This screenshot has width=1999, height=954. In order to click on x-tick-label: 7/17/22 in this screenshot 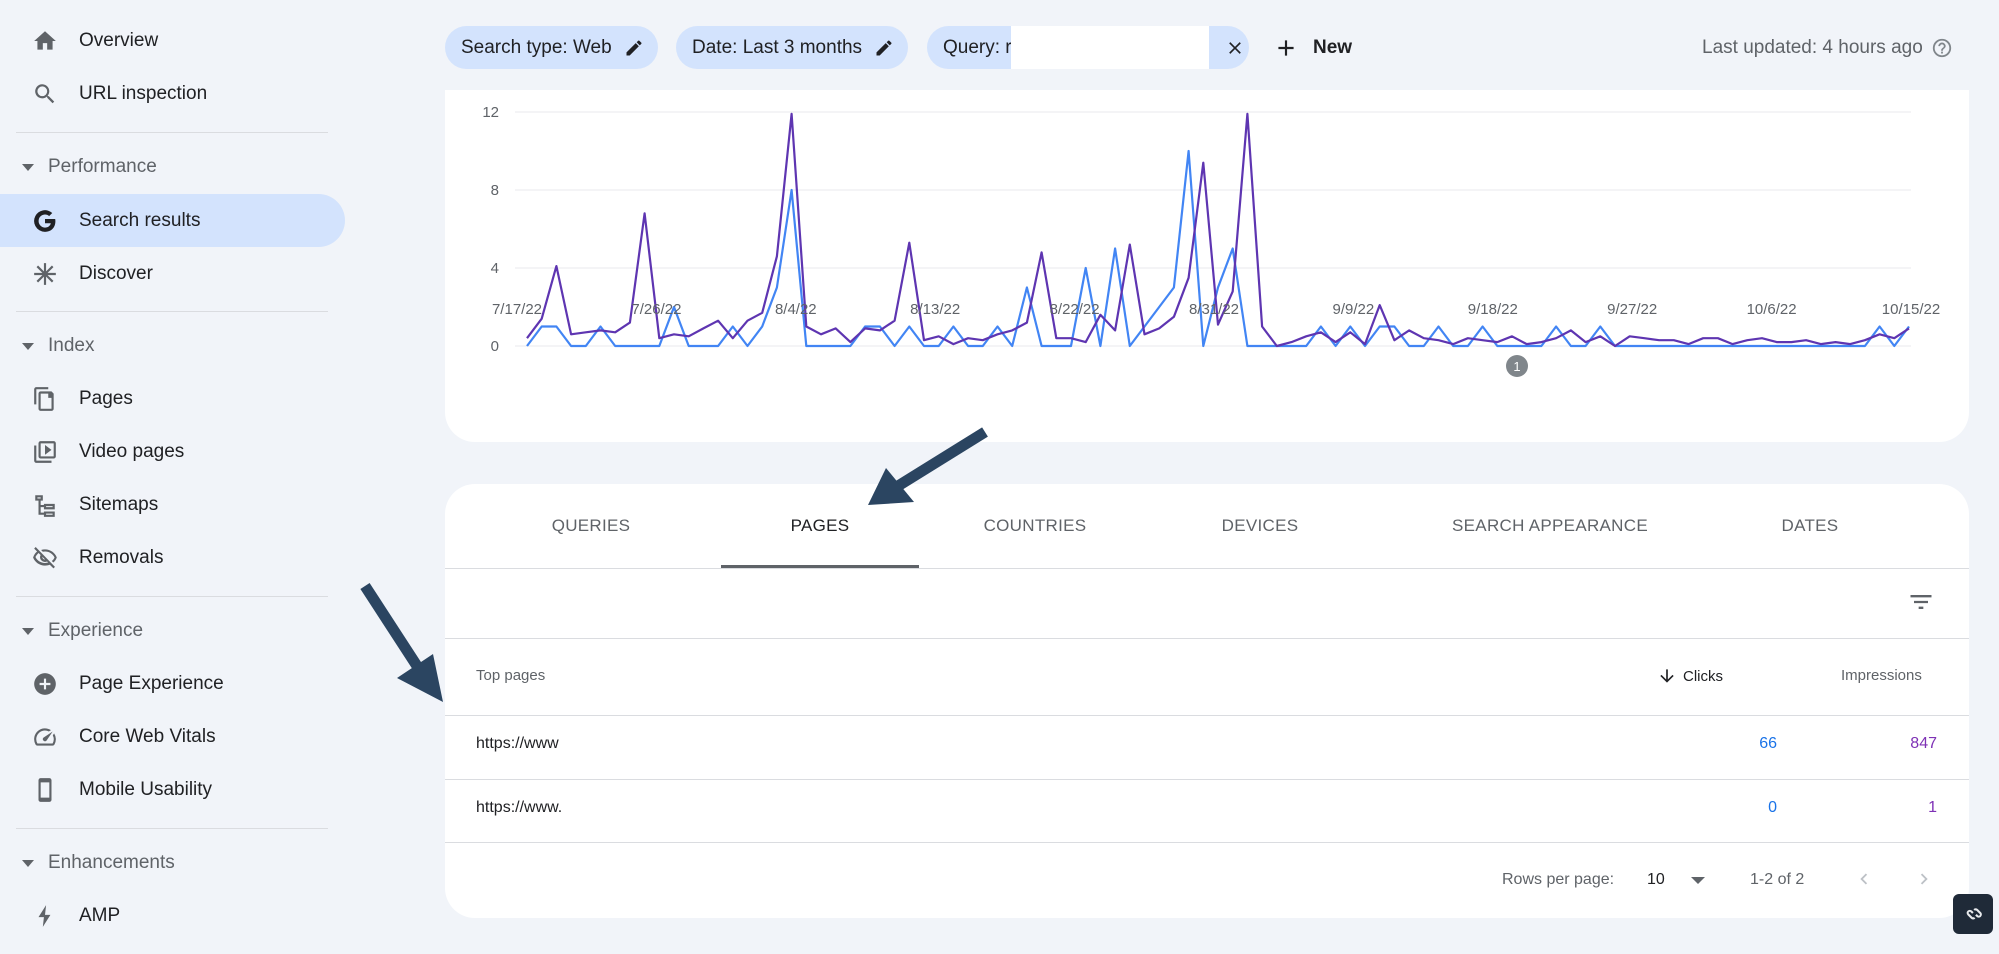, I will do `click(517, 309)`.